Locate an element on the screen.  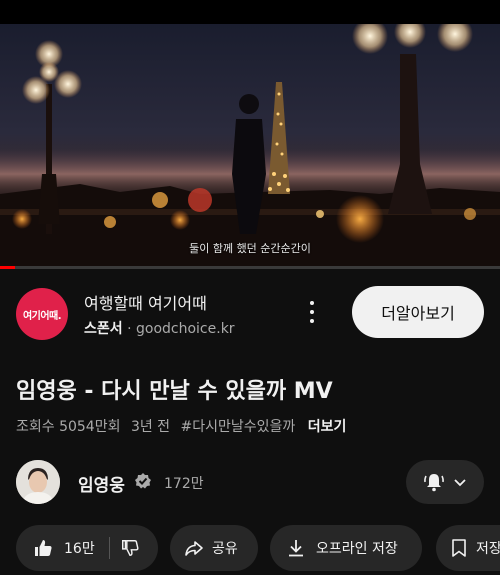
offline-save-button: 오프라인 저장 is located at coordinates (346, 548).